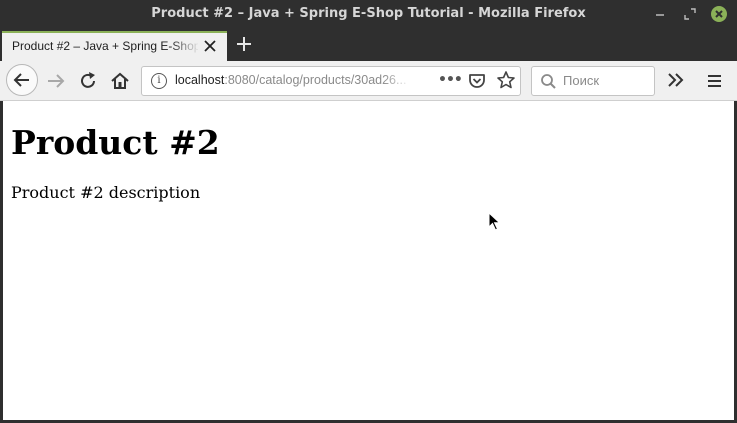 This screenshot has height=423, width=737. Describe the element at coordinates (200, 80) in the screenshot. I see `url-host: localhost` at that location.